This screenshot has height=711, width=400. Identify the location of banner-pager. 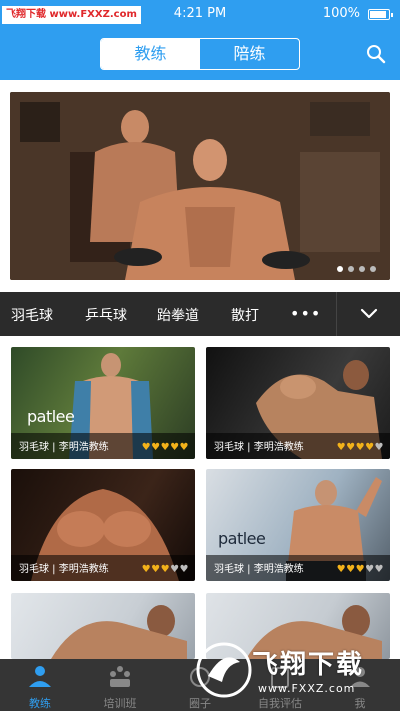
(356, 269).